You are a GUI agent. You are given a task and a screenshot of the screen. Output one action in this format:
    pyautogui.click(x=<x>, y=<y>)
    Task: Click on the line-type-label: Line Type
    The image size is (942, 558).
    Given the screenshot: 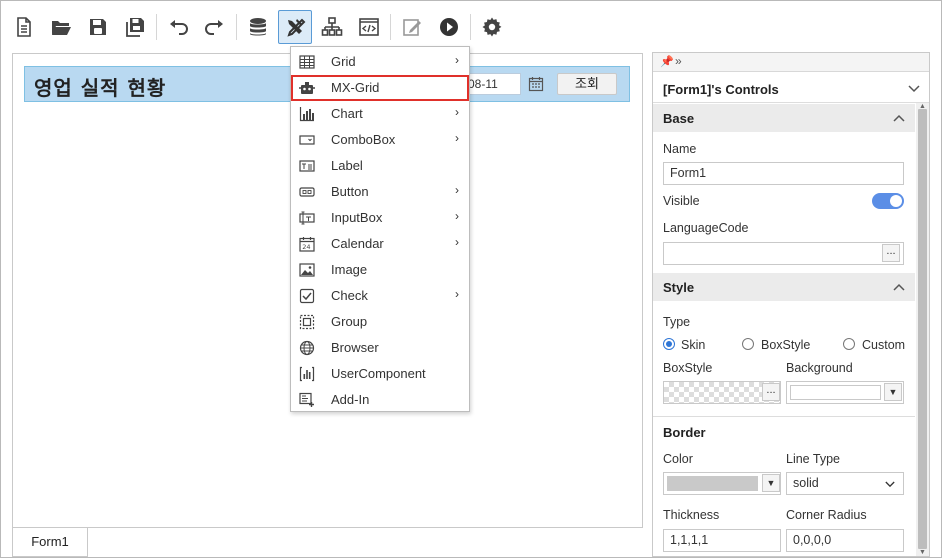 What is the action you would take?
    pyautogui.click(x=813, y=459)
    